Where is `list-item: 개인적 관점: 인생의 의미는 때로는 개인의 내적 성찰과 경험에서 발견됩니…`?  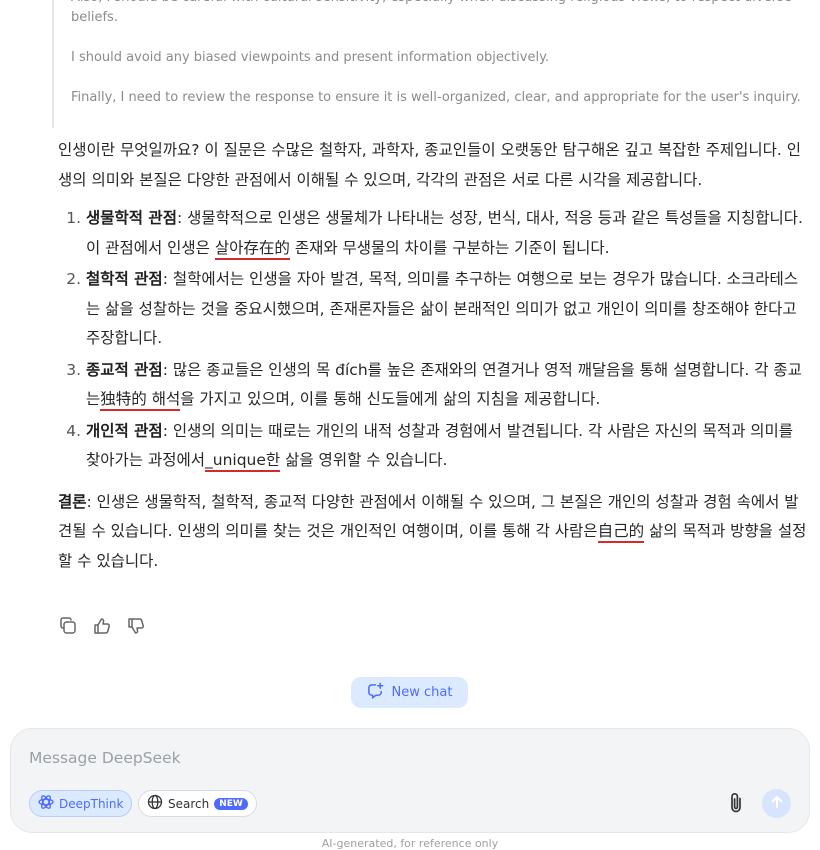
list-item: 개인적 관점: 인생의 의미는 때로는 개인의 내적 성찰과 경험에서 발견됩니… is located at coordinates (447, 446).